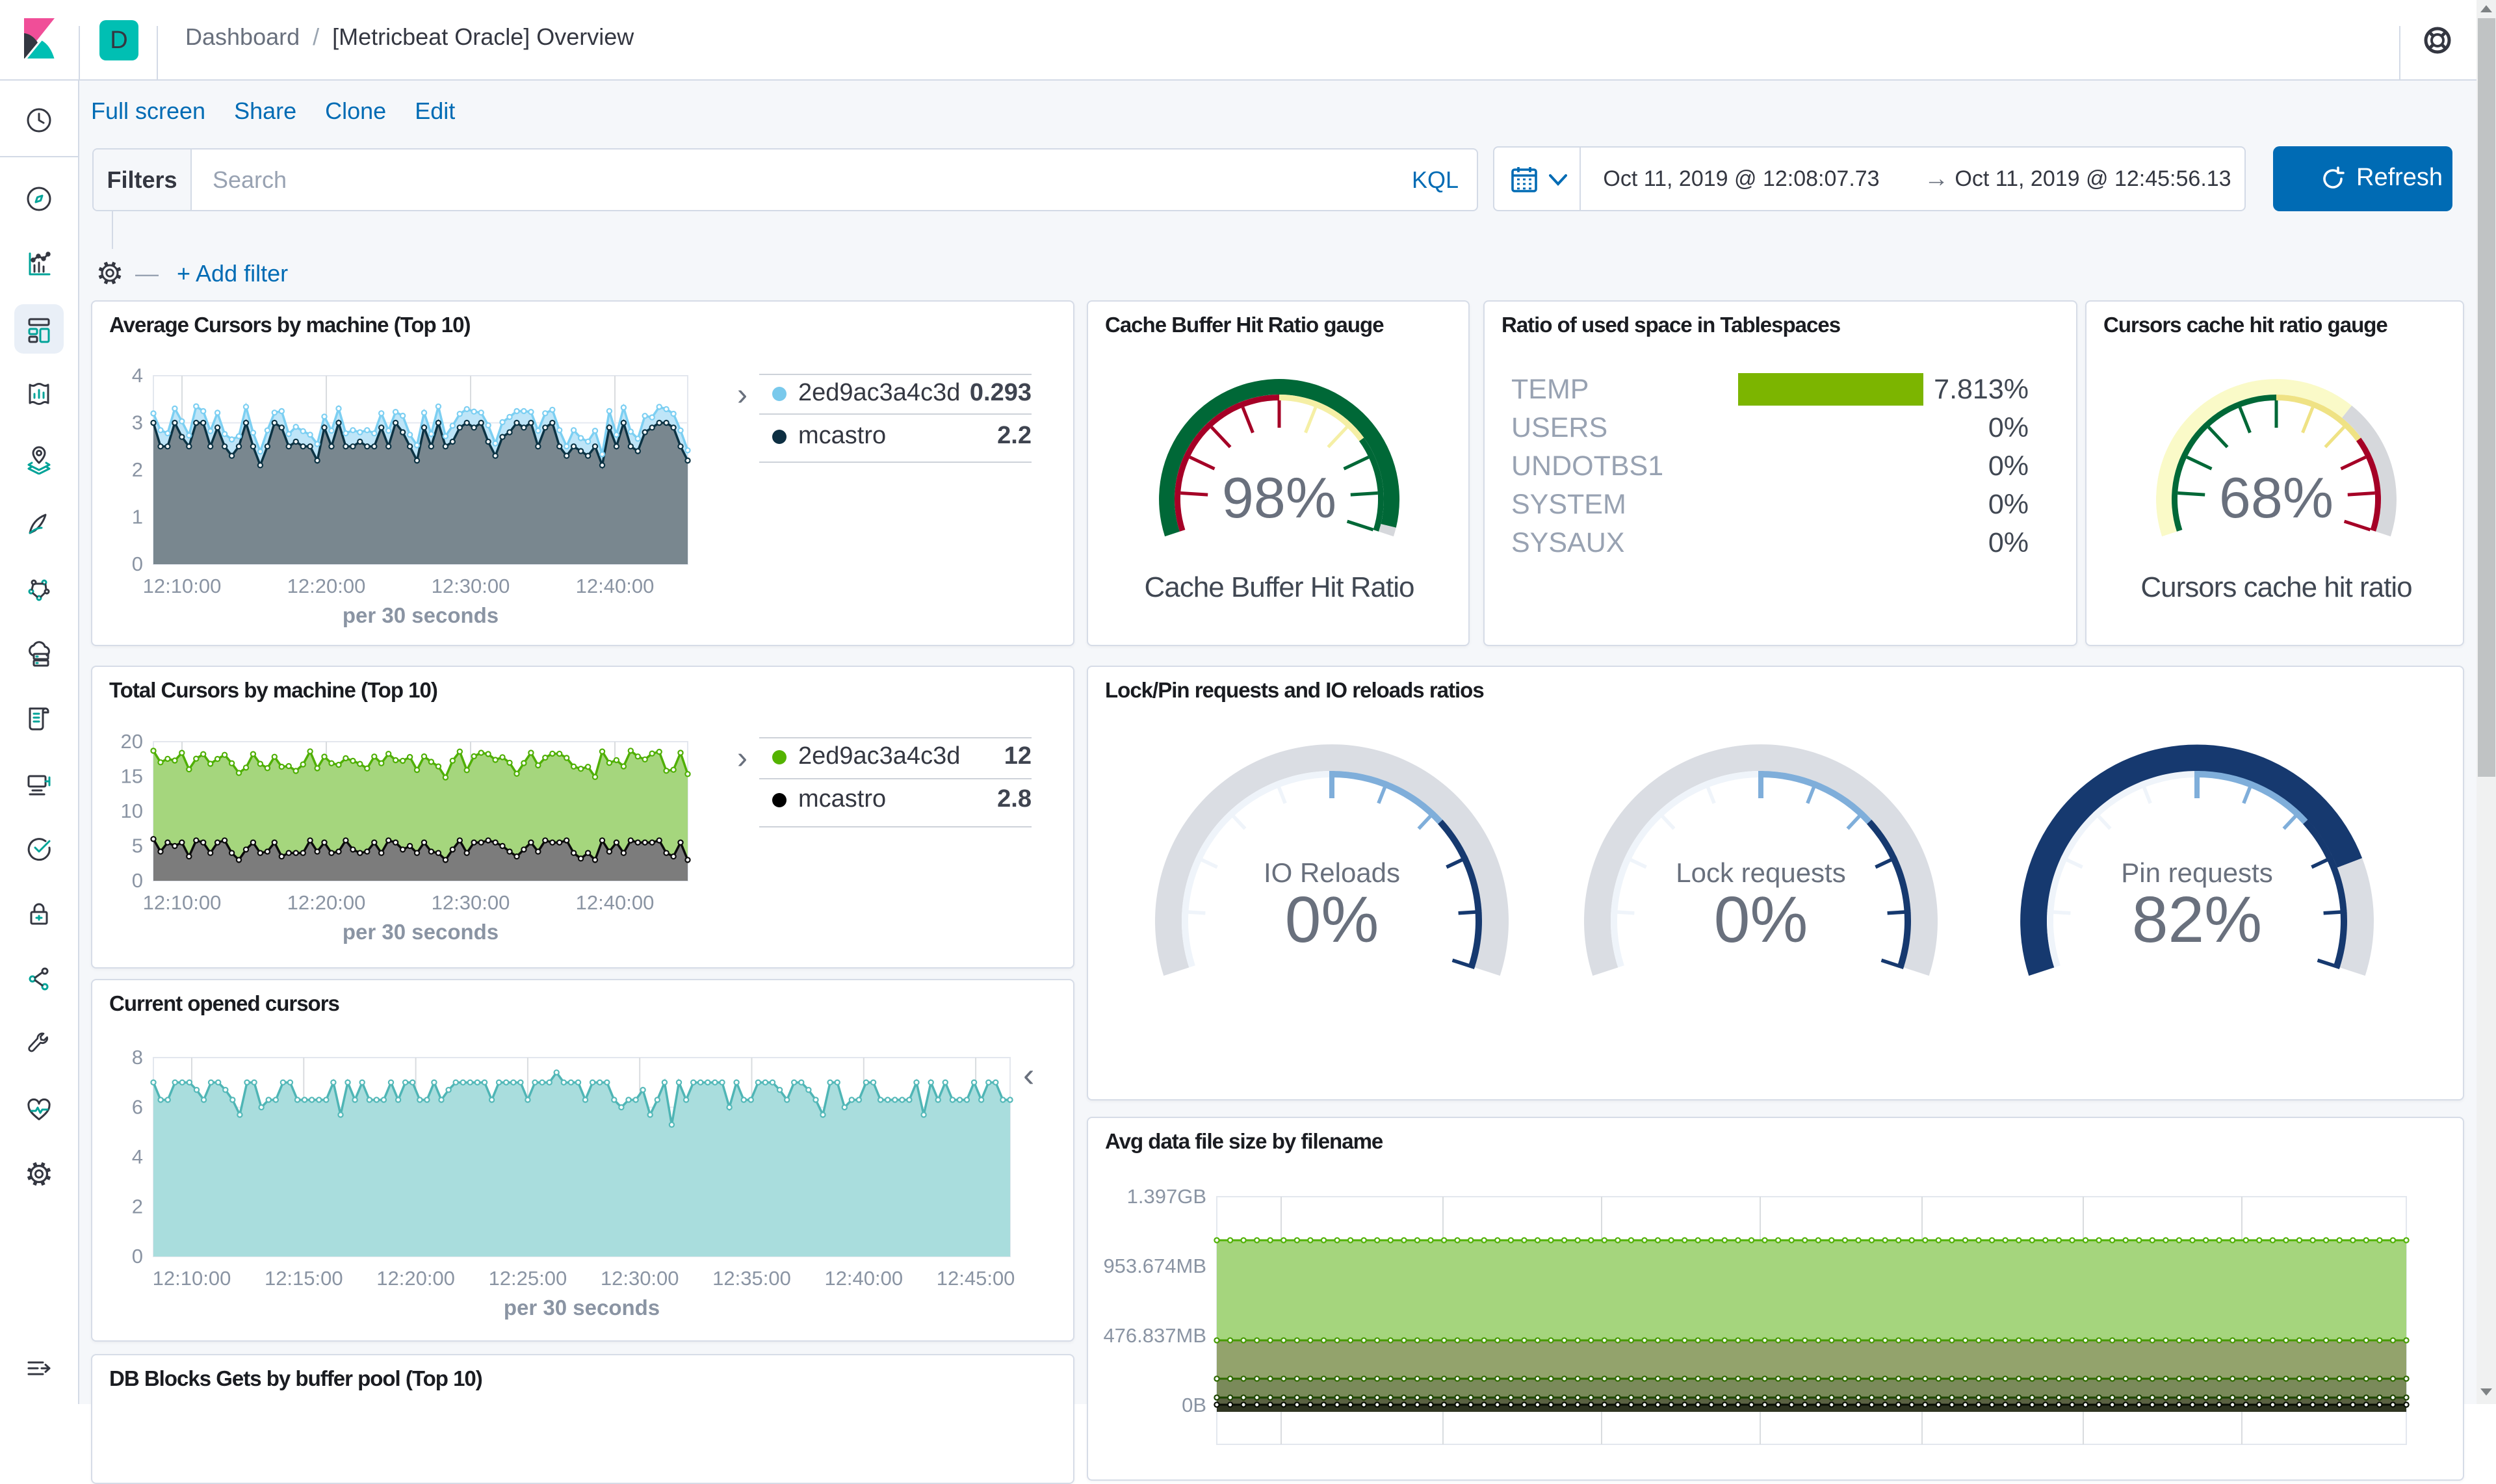  What do you see at coordinates (1154, 1335) in the screenshot?
I see `svg-text: 476.837MB` at bounding box center [1154, 1335].